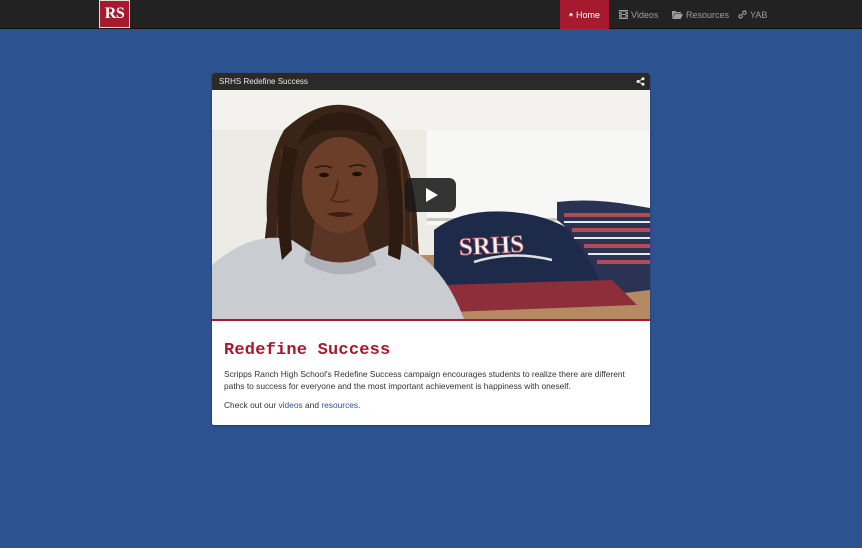  I want to click on link-icon, so click(742, 14).